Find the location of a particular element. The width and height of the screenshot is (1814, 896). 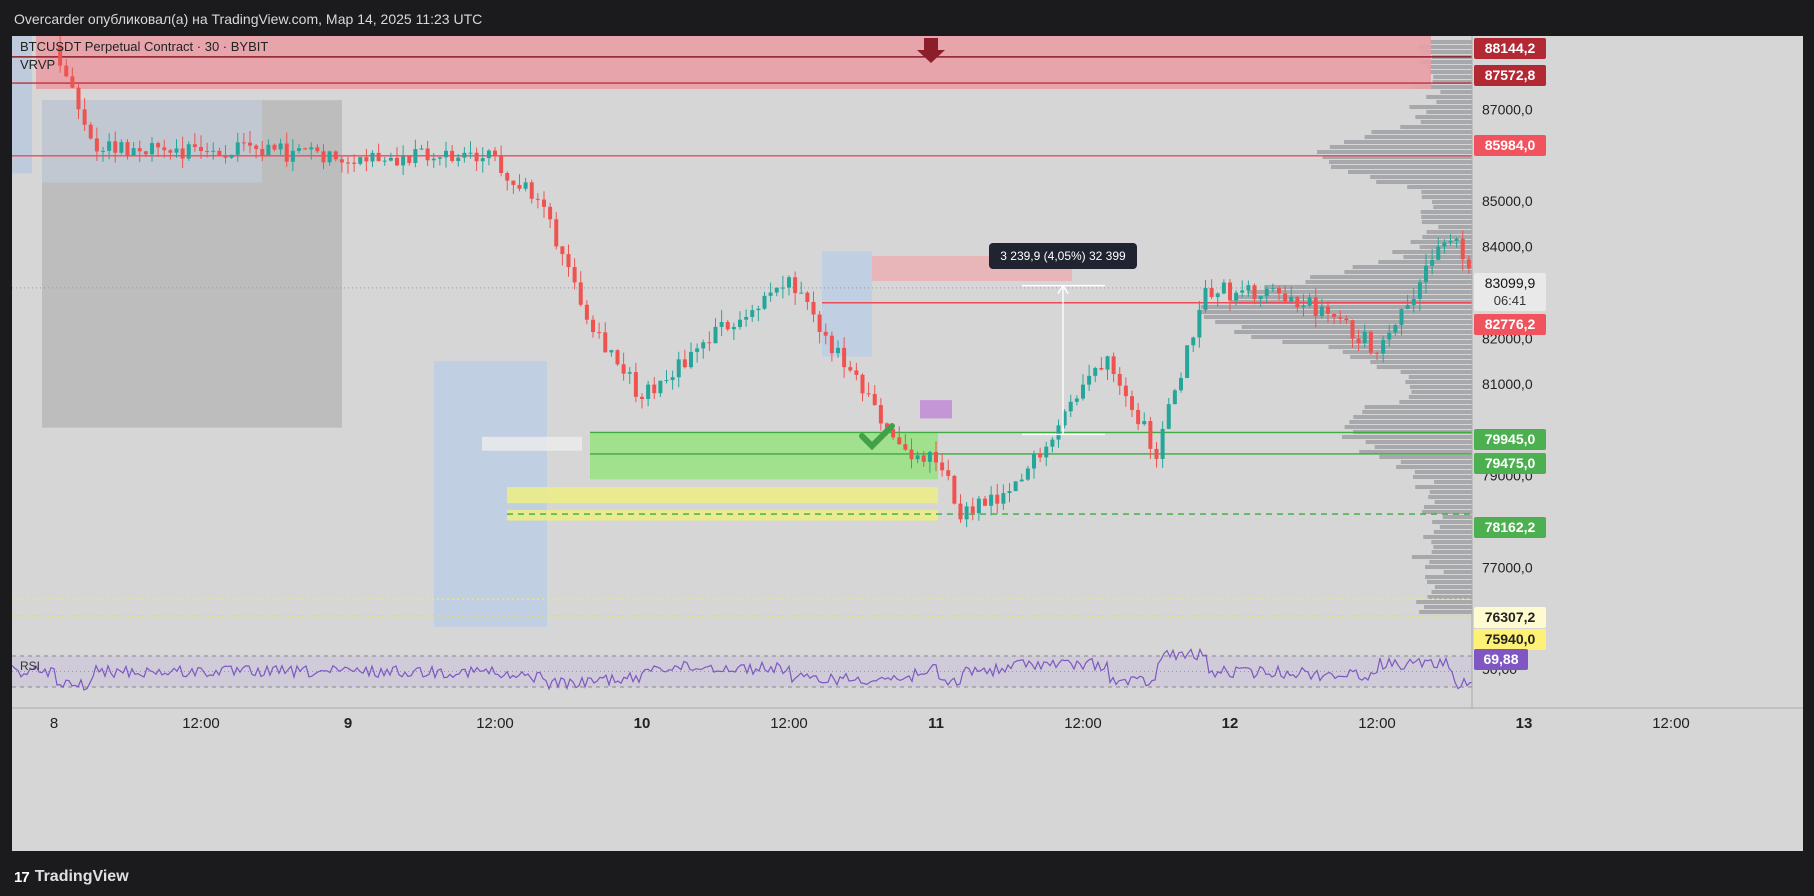

x-tick-label: 9 is located at coordinates (348, 723).